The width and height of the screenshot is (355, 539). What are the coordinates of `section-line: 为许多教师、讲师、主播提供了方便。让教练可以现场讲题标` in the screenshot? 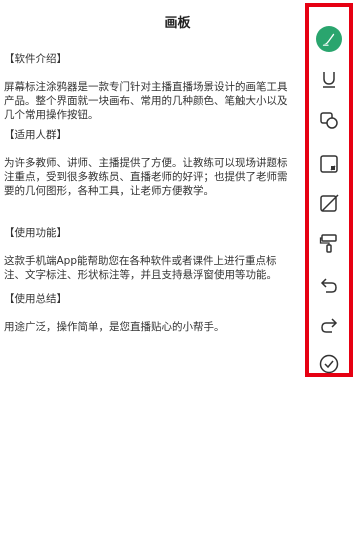 It's located at (146, 163).